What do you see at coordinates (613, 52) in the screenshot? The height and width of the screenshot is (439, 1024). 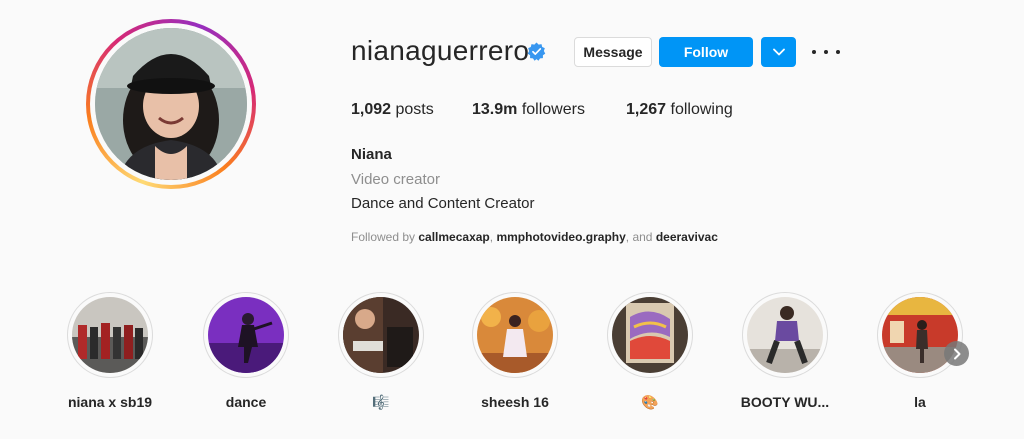 I see `message-button: Message` at bounding box center [613, 52].